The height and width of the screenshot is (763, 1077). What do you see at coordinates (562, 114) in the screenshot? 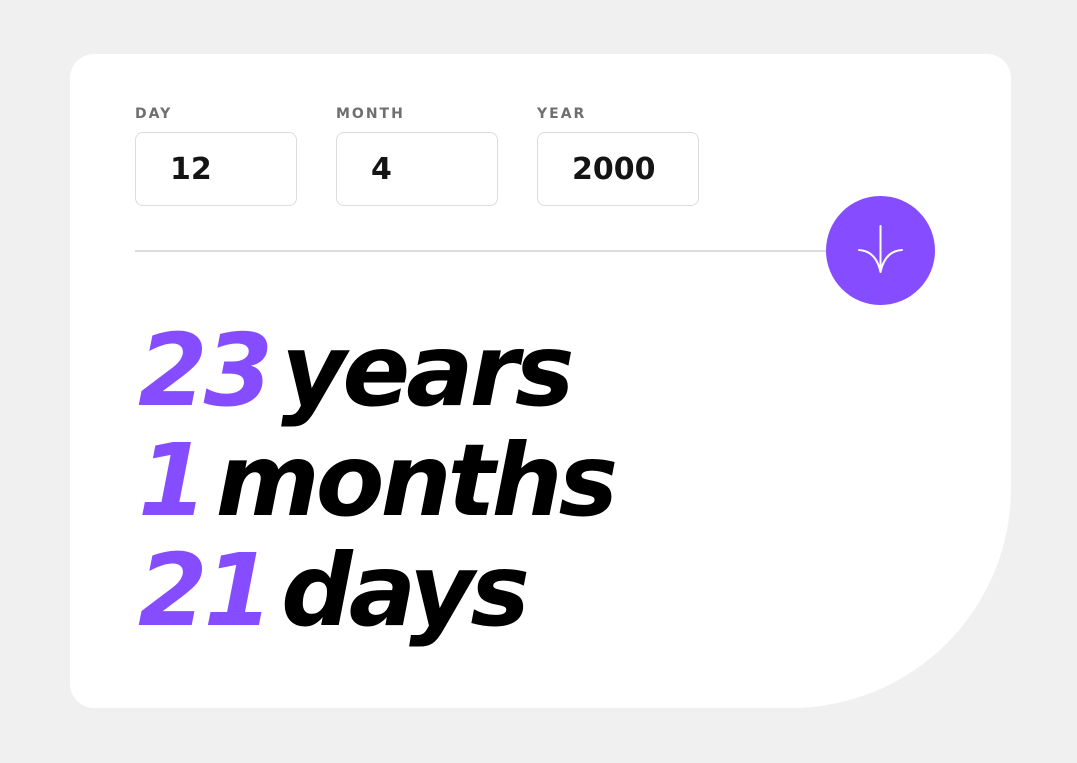
I see `year-label: YEAR` at bounding box center [562, 114].